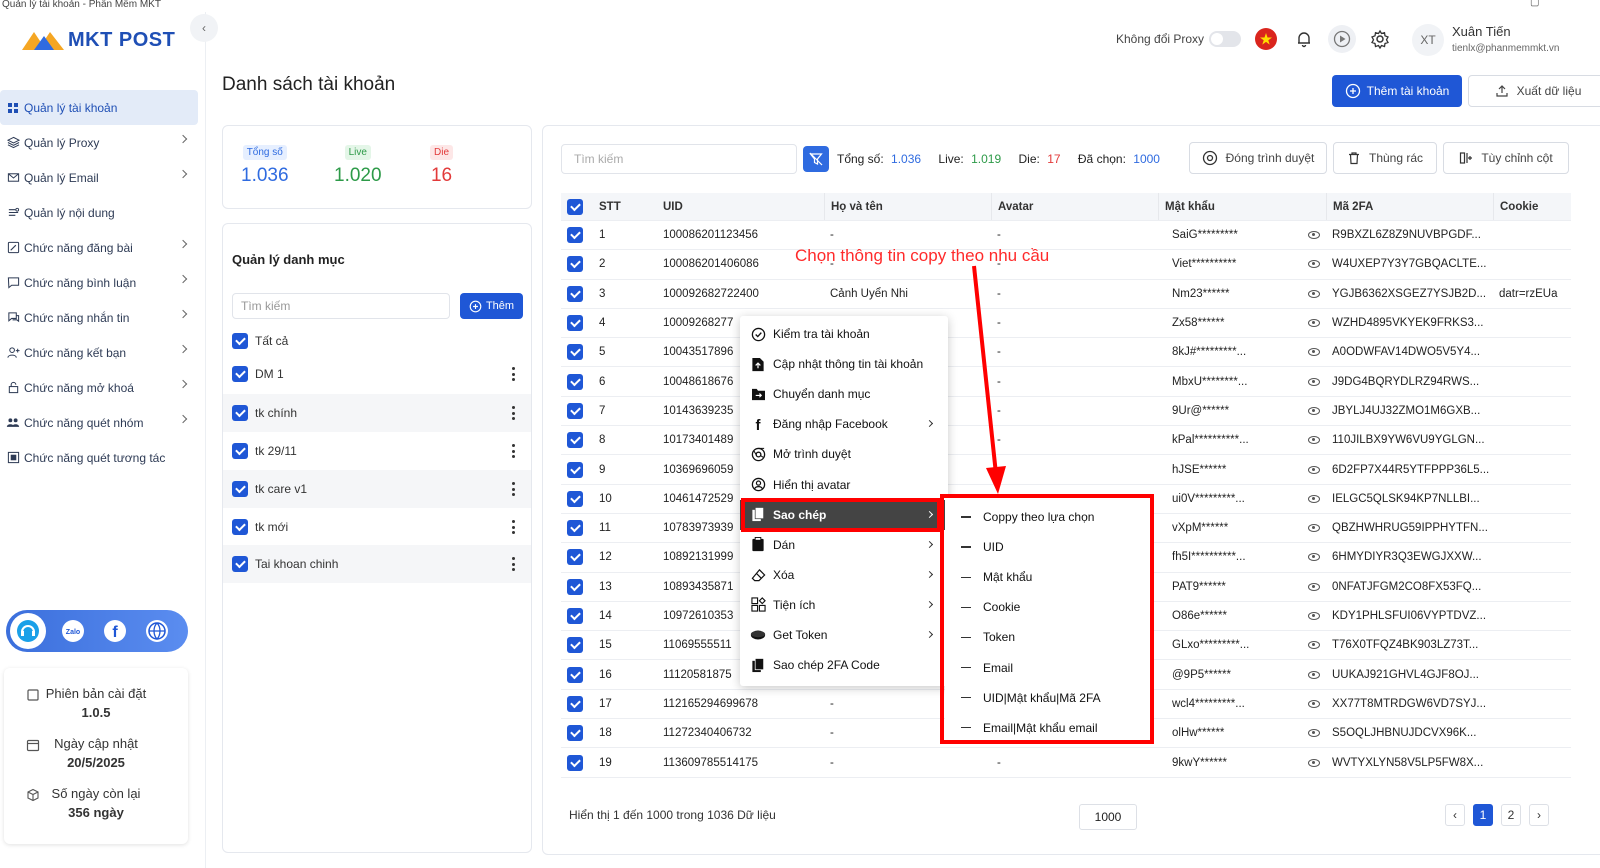 The image size is (1600, 868). Describe the element at coordinates (1539, 815) in the screenshot. I see `next-page-button: ›` at that location.